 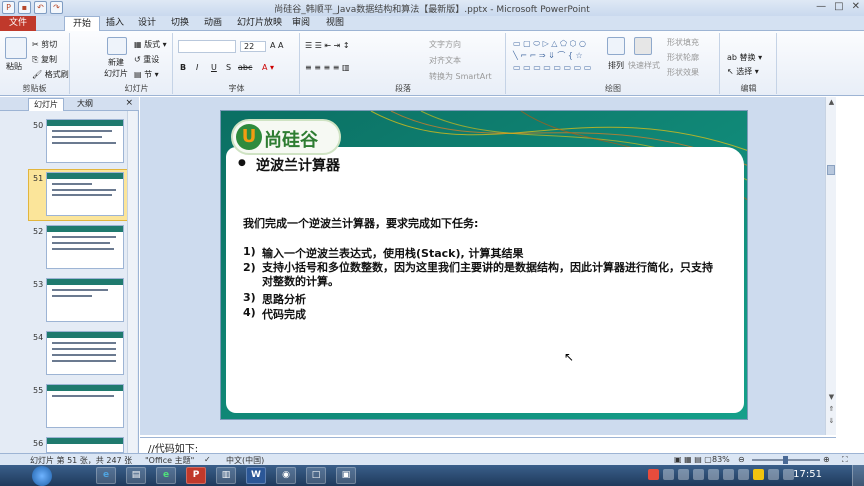 What do you see at coordinates (445, 44) in the screenshot?
I see `text-direction-button: 文字方向` at bounding box center [445, 44].